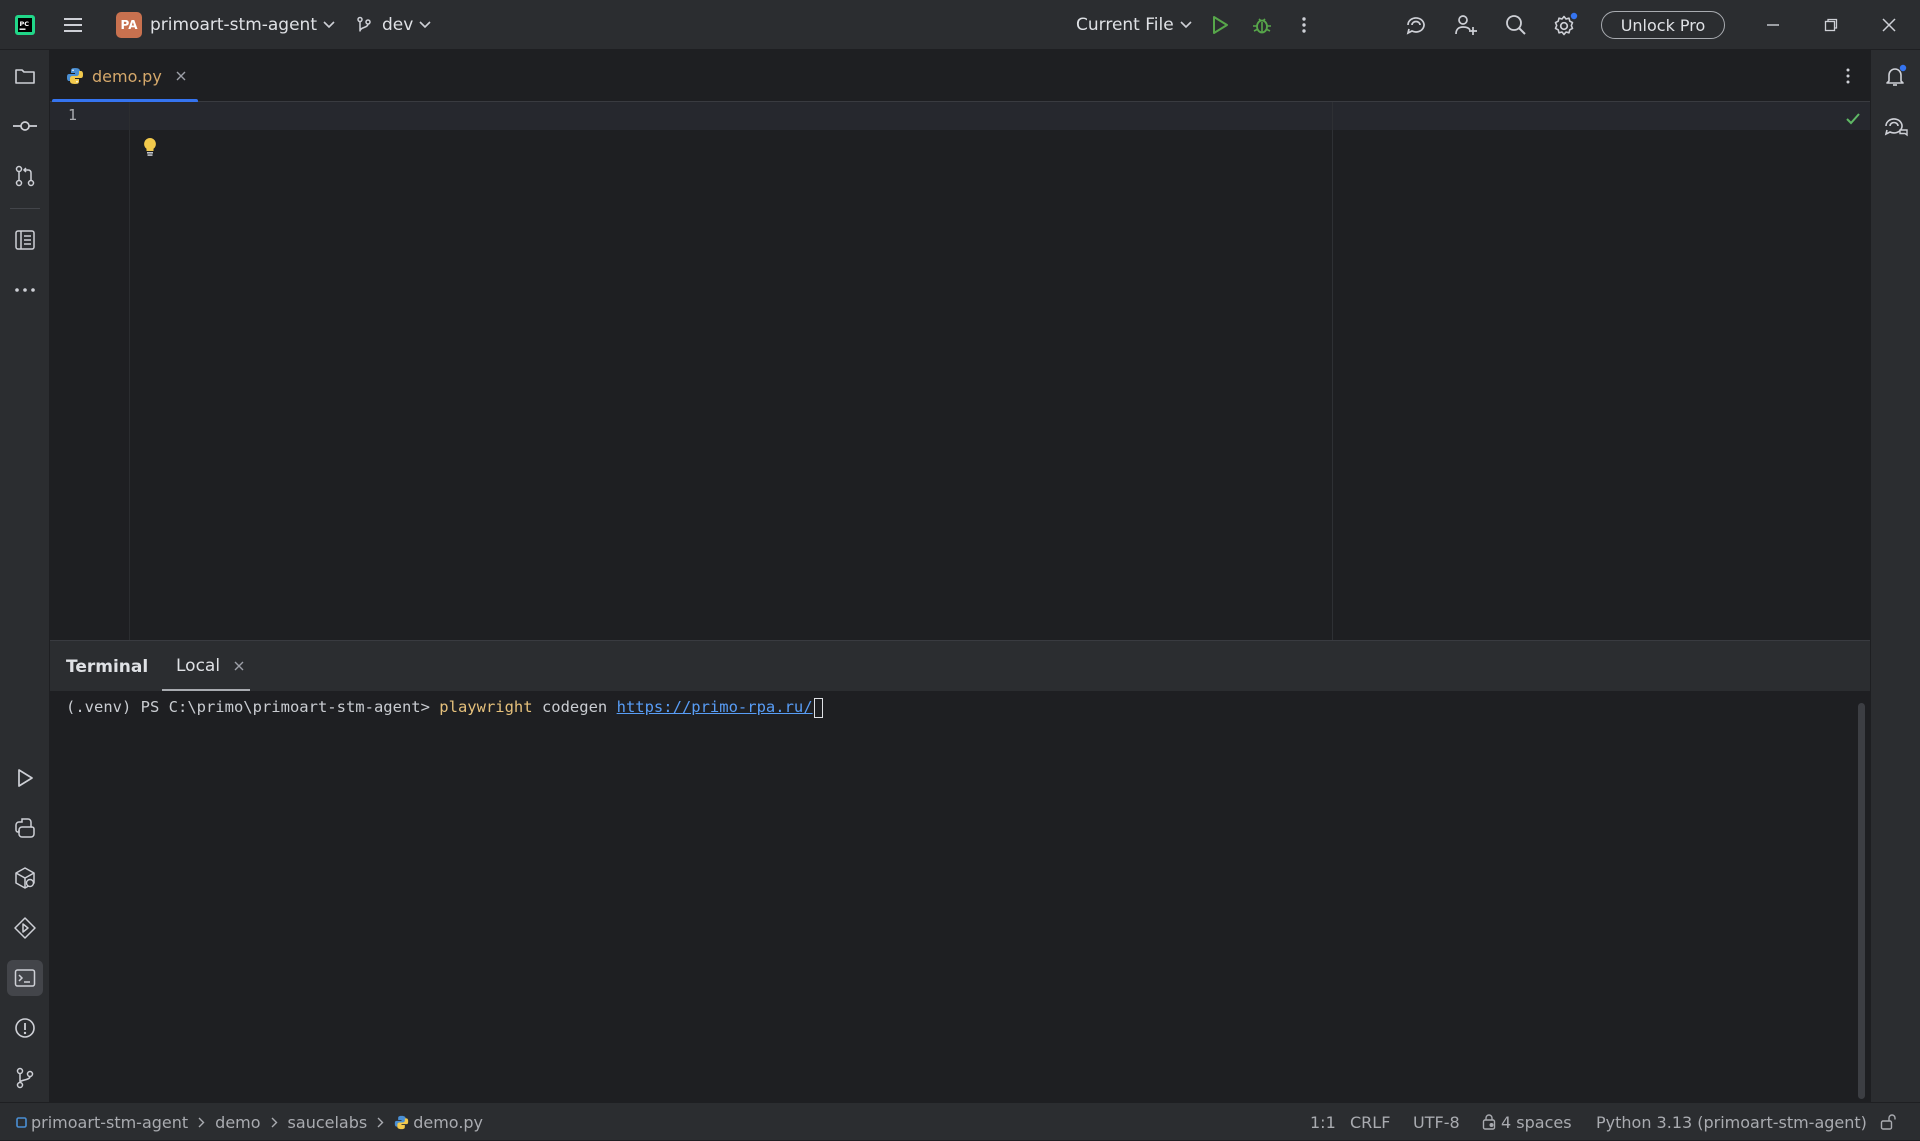 The width and height of the screenshot is (1920, 1141). Describe the element at coordinates (25, 878) in the screenshot. I see `python-packages-icon` at that location.